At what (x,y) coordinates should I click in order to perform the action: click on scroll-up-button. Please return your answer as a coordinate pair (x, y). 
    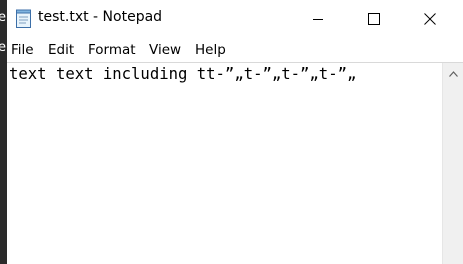
    Looking at the image, I should click on (453, 71).